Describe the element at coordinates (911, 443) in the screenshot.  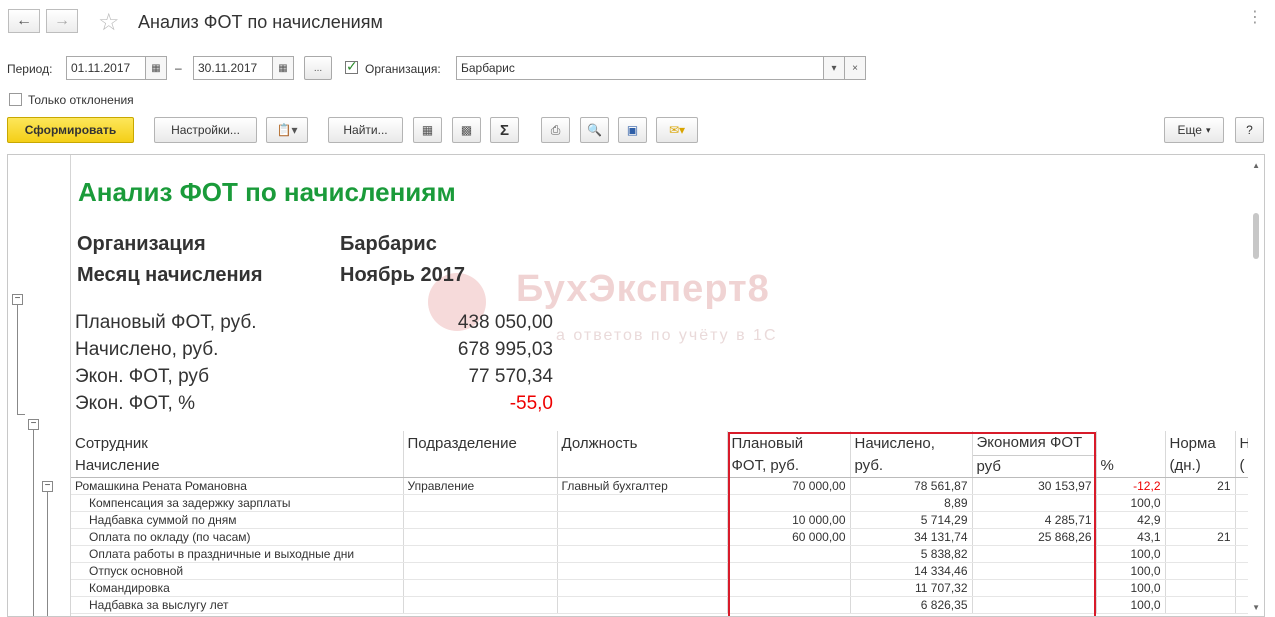
I see `col-accrued: Начислено,` at that location.